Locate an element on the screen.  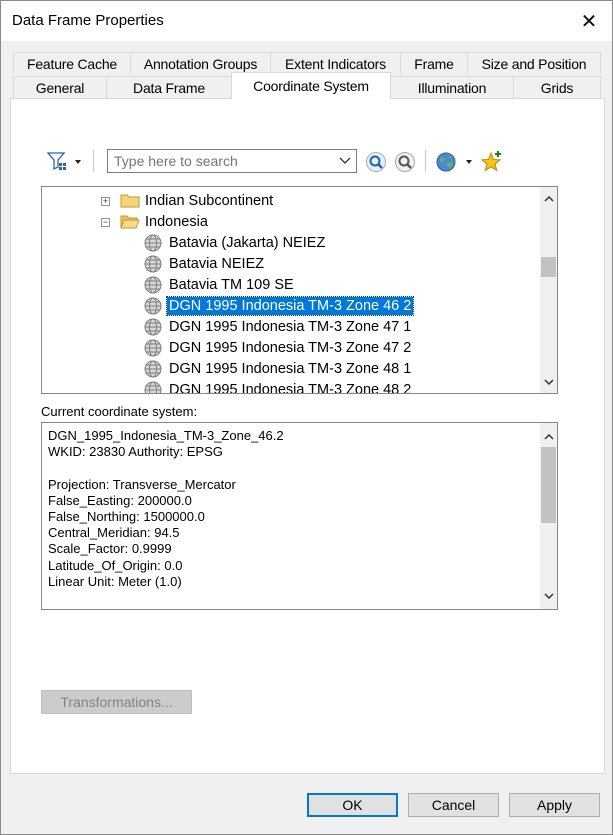
tree-item-crs: DGN 1995 Indonesia TM-3 Zone 48 2 is located at coordinates (290, 386).